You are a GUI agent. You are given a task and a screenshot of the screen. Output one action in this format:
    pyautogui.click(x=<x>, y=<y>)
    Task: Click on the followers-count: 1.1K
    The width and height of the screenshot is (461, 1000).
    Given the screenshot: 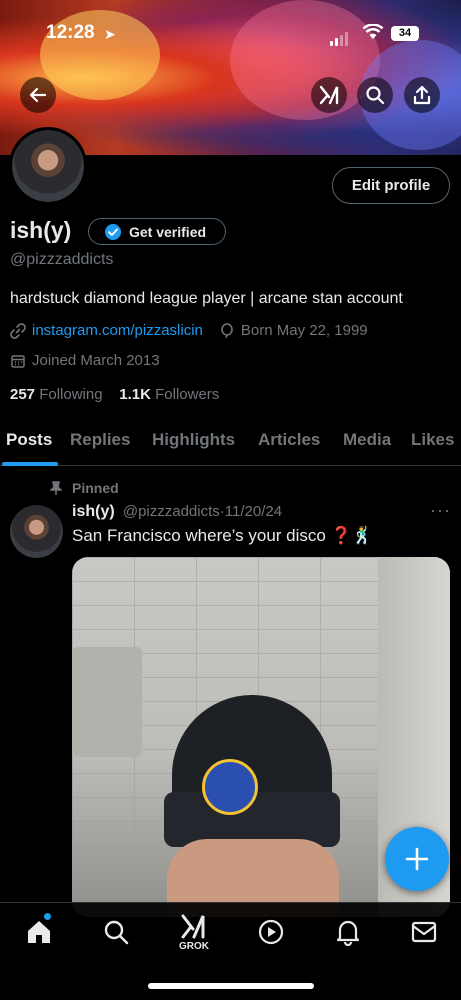 What is the action you would take?
    pyautogui.click(x=135, y=394)
    